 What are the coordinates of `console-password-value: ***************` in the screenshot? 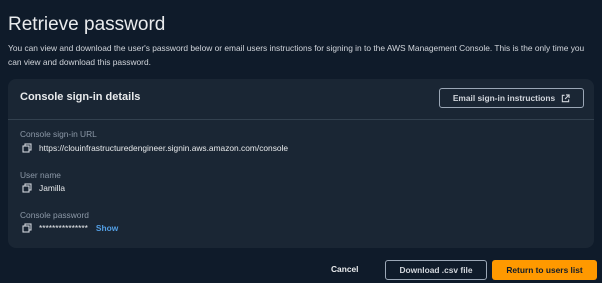 It's located at (63, 228).